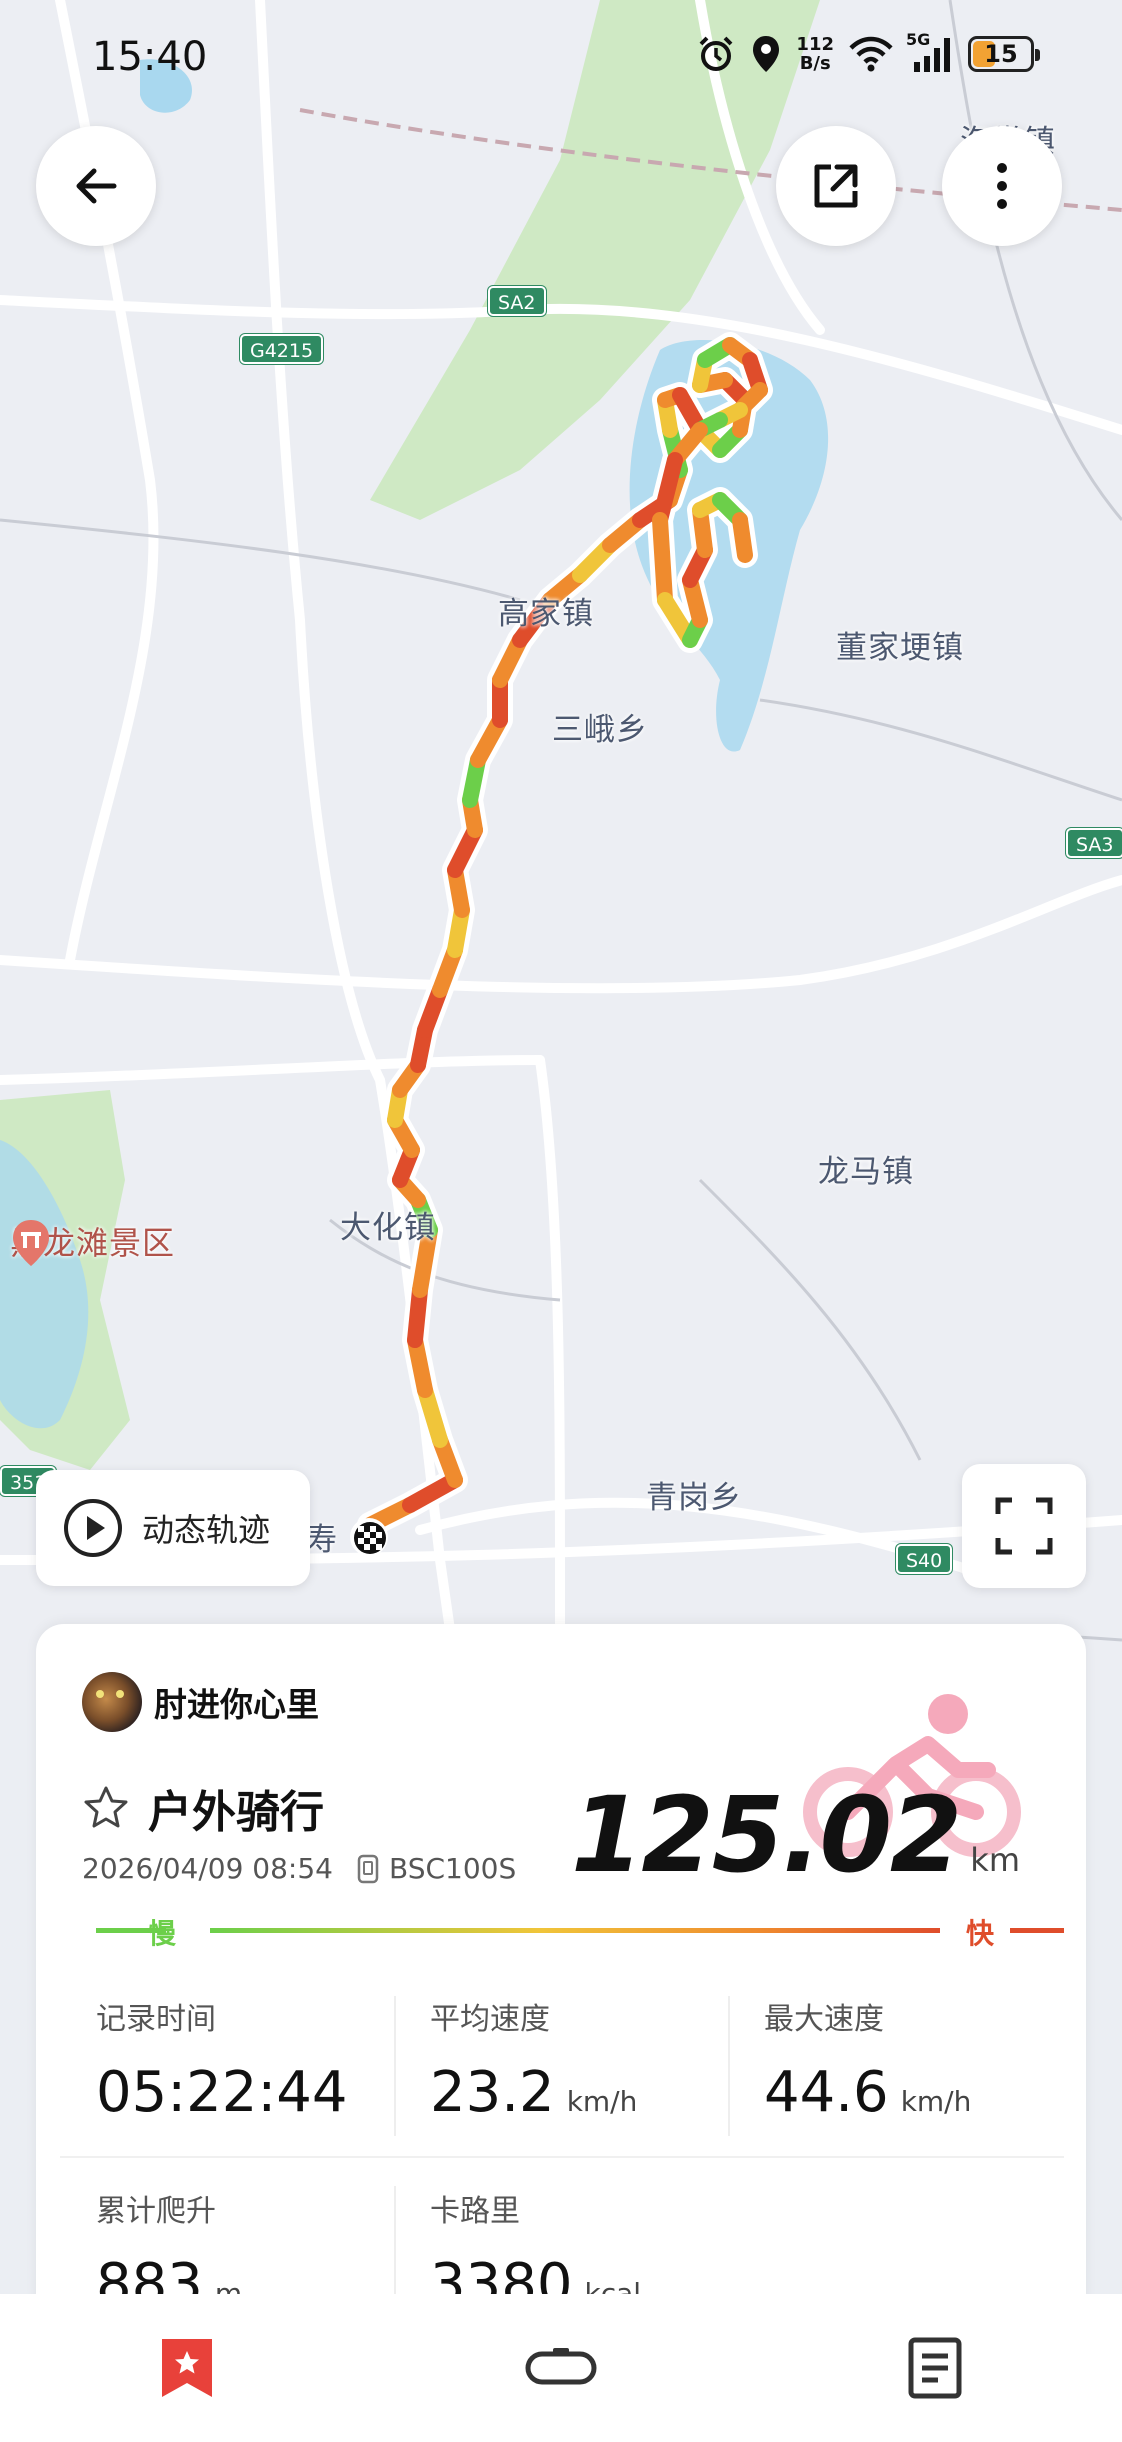  What do you see at coordinates (900, 648) in the screenshot?
I see `map-label-dongjiageng: 董家埂镇` at bounding box center [900, 648].